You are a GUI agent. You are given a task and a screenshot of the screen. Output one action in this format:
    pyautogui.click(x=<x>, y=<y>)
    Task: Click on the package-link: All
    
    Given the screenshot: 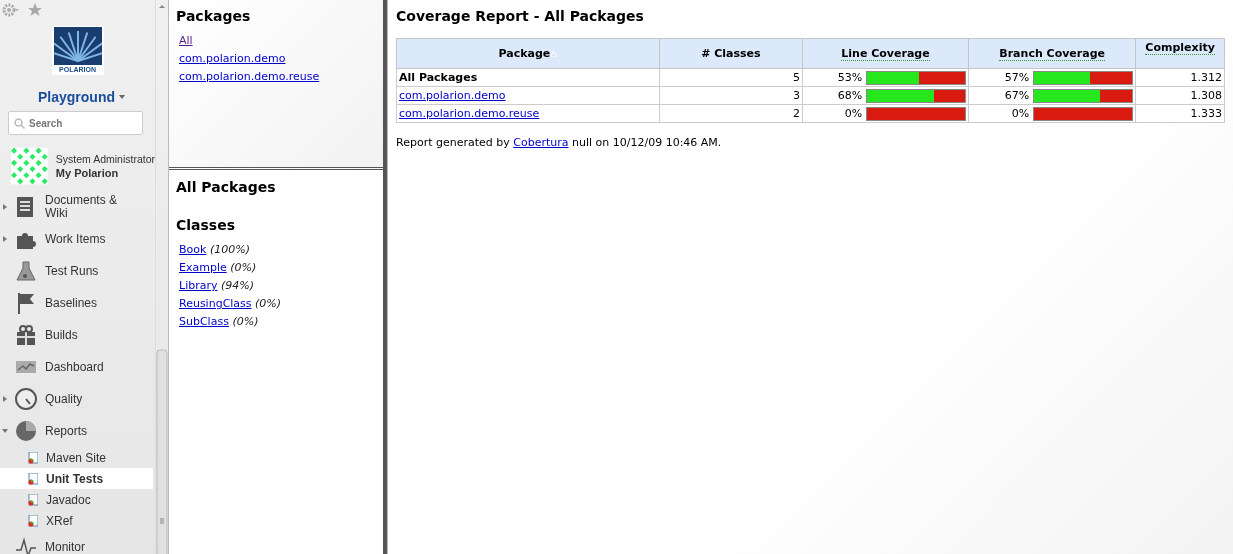 What is the action you would take?
    pyautogui.click(x=186, y=40)
    